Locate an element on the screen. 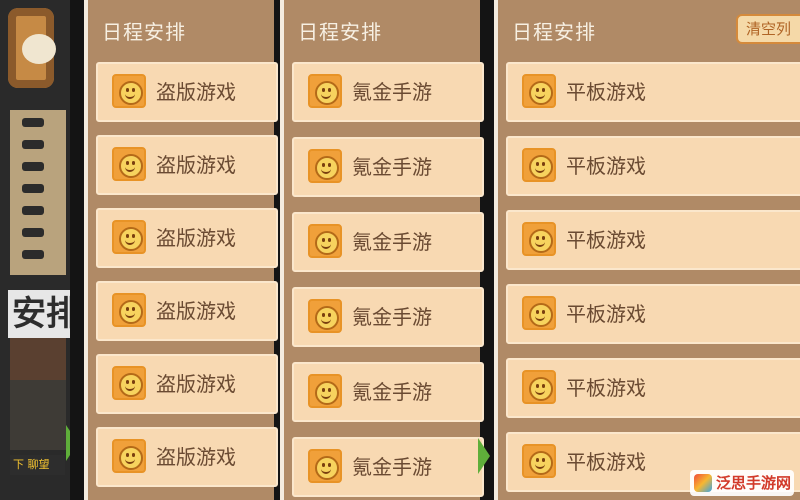  left-game-scene: 安排 下 聊望 is located at coordinates (35, 250).